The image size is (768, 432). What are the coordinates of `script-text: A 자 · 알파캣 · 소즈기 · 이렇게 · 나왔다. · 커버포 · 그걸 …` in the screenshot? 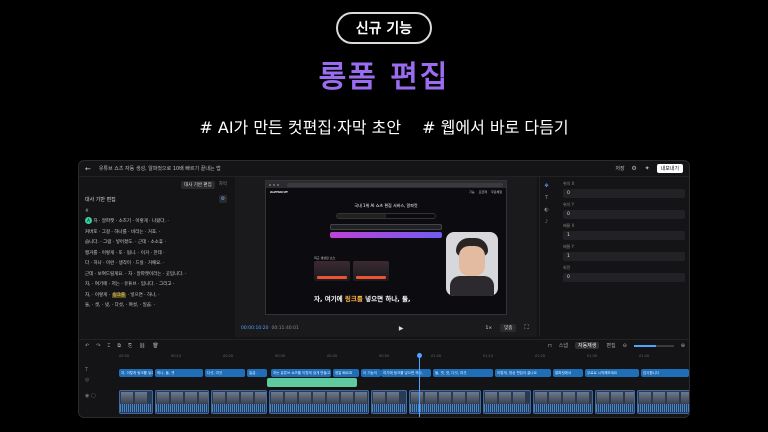 It's located at (156, 264).